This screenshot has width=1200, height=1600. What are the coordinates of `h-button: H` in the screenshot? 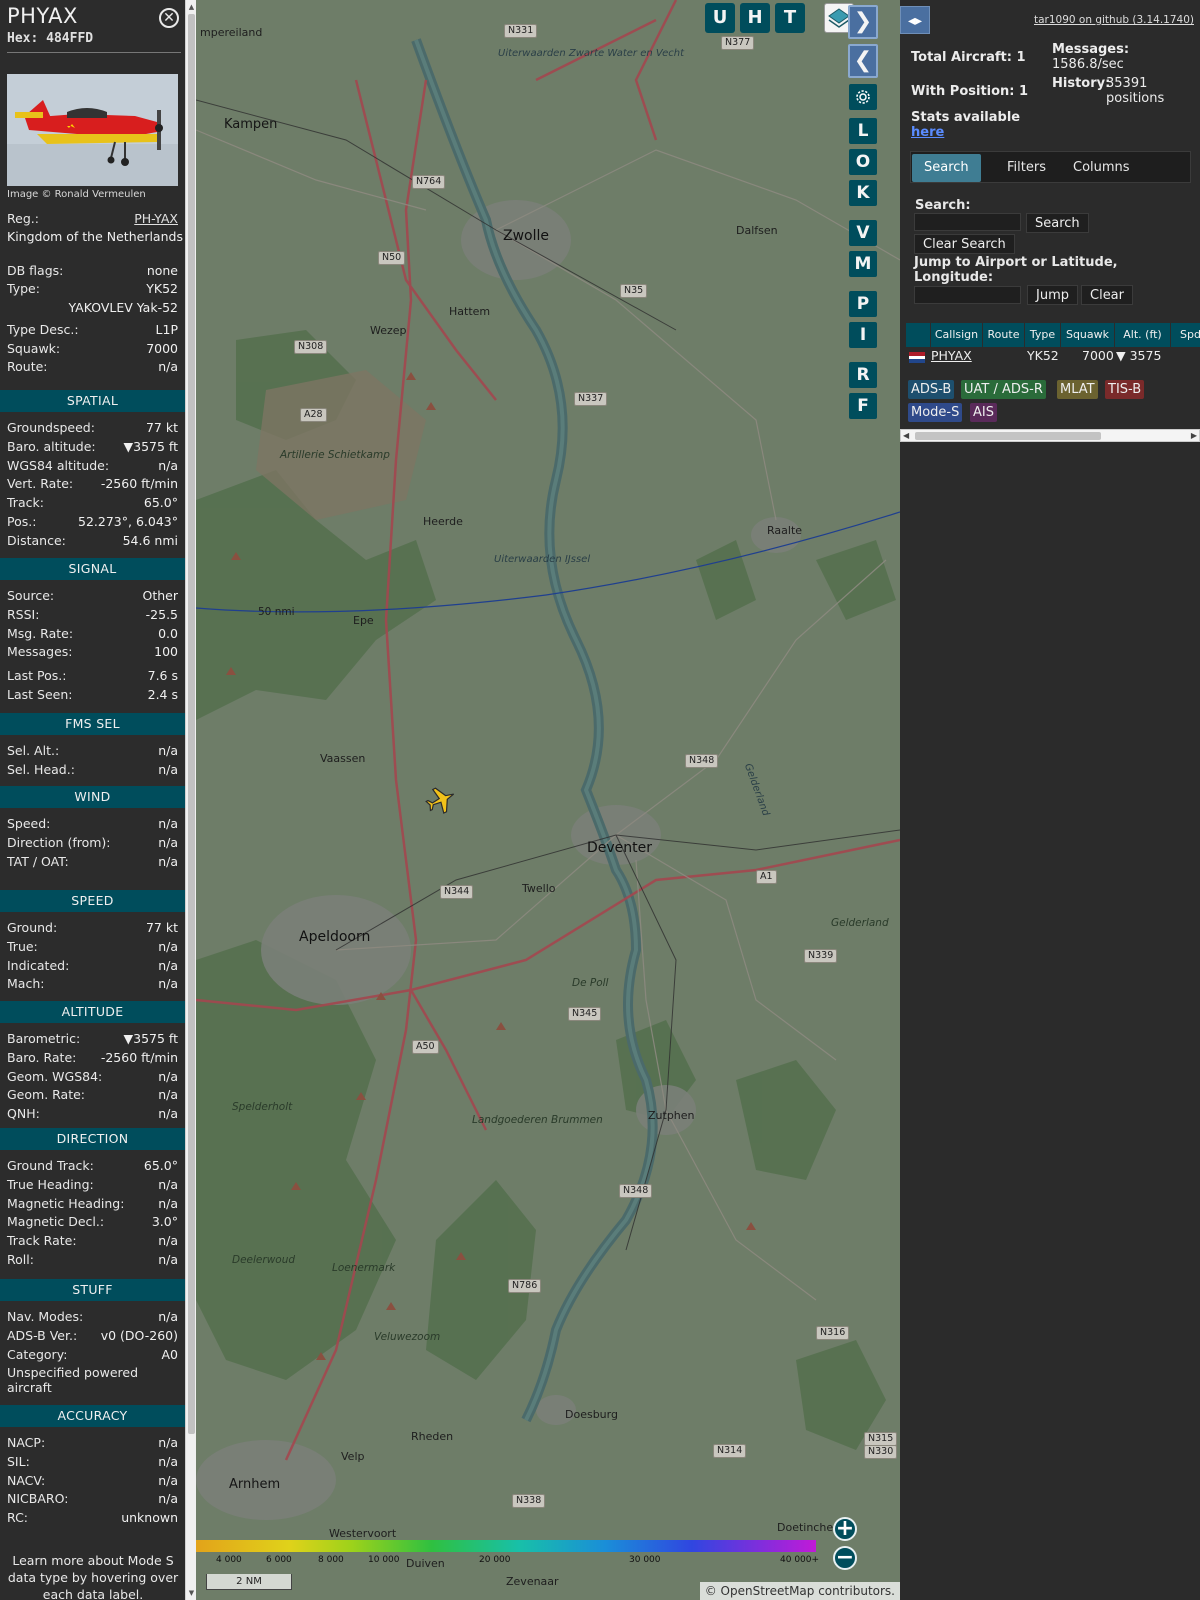 It's located at (755, 18).